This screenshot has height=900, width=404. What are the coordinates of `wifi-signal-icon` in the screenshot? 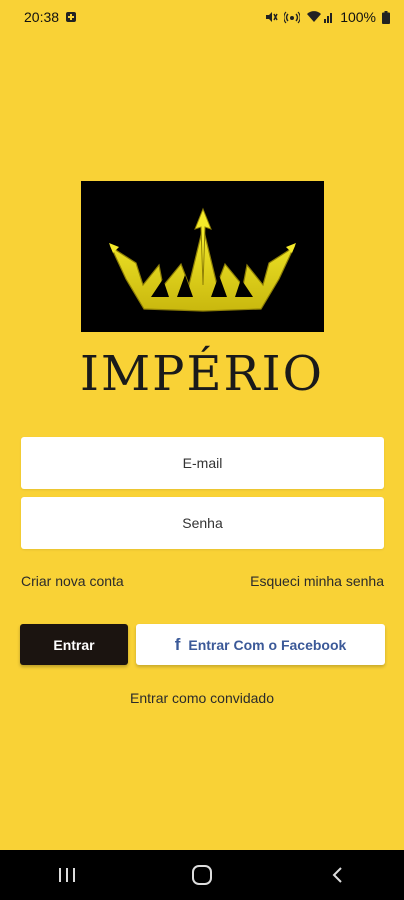 It's located at (320, 17).